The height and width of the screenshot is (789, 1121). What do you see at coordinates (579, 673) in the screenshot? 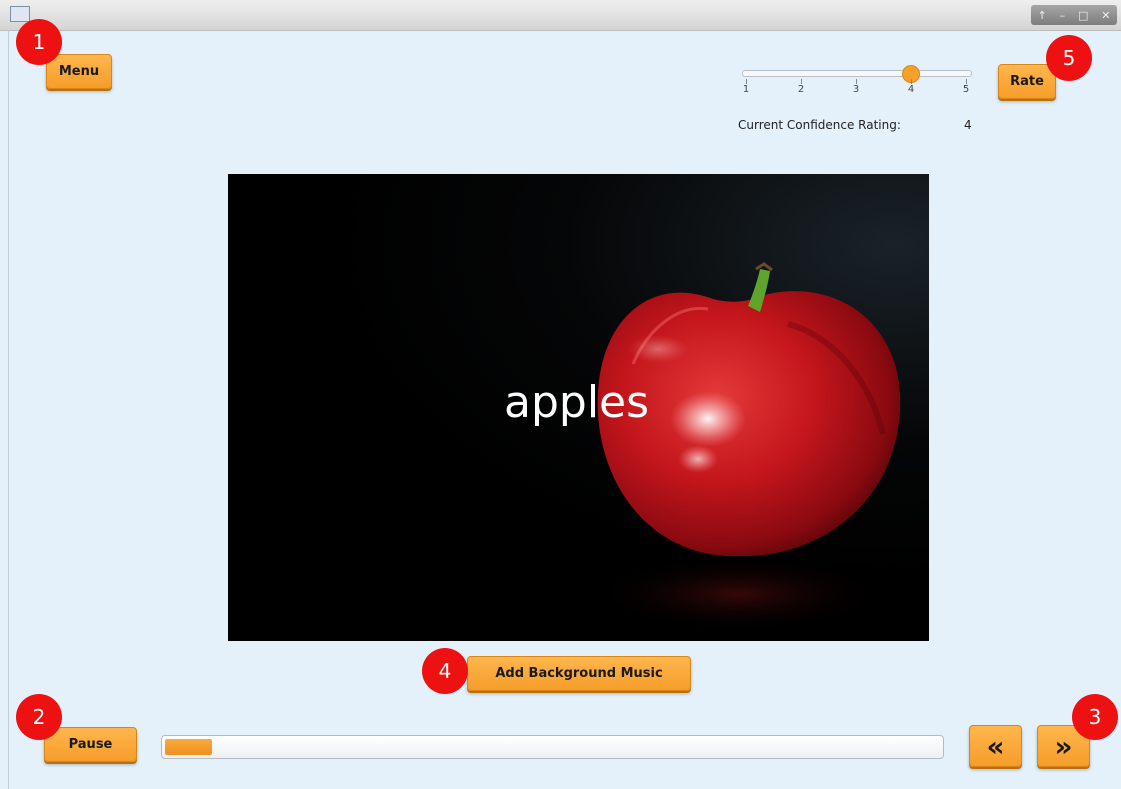
I see `add-background-music-button: Add Background Music` at bounding box center [579, 673].